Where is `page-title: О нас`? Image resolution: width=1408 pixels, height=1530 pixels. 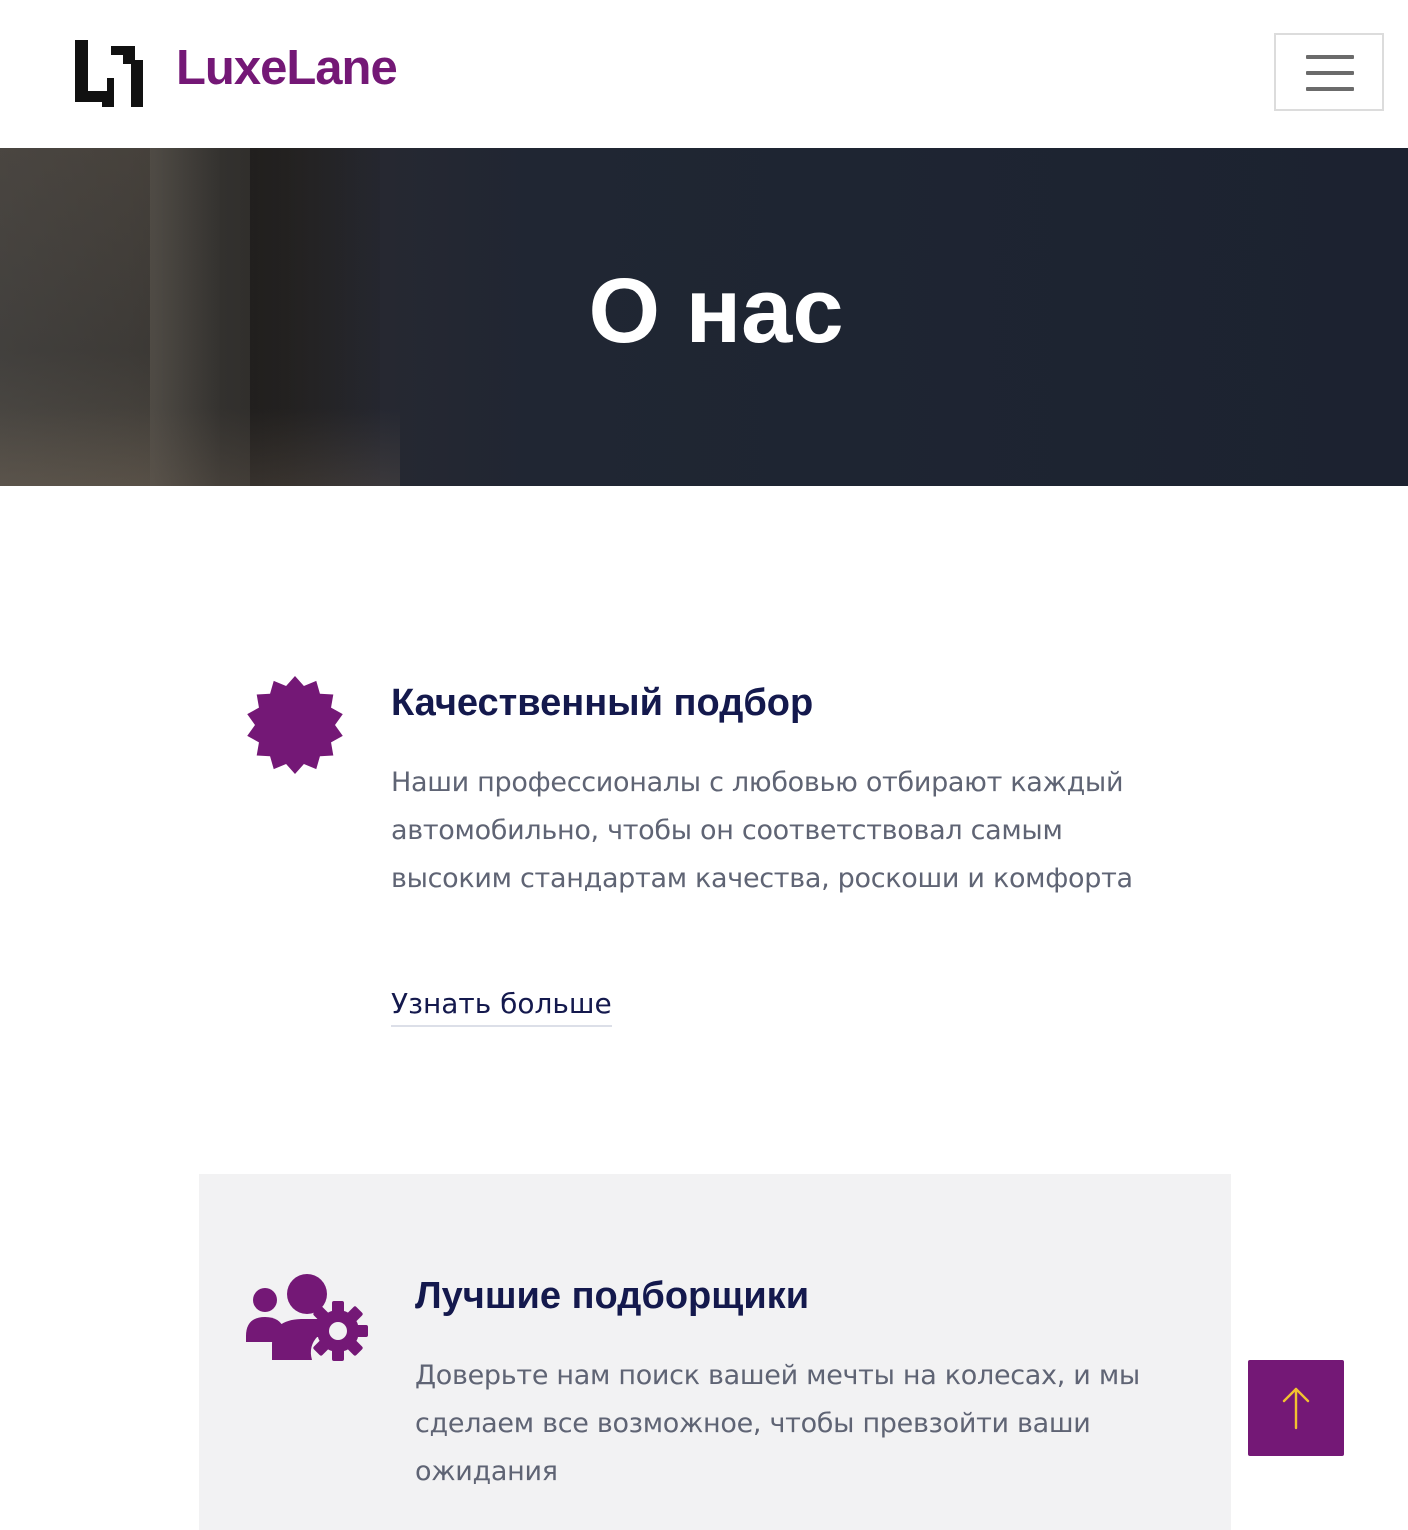 page-title: О нас is located at coordinates (716, 311).